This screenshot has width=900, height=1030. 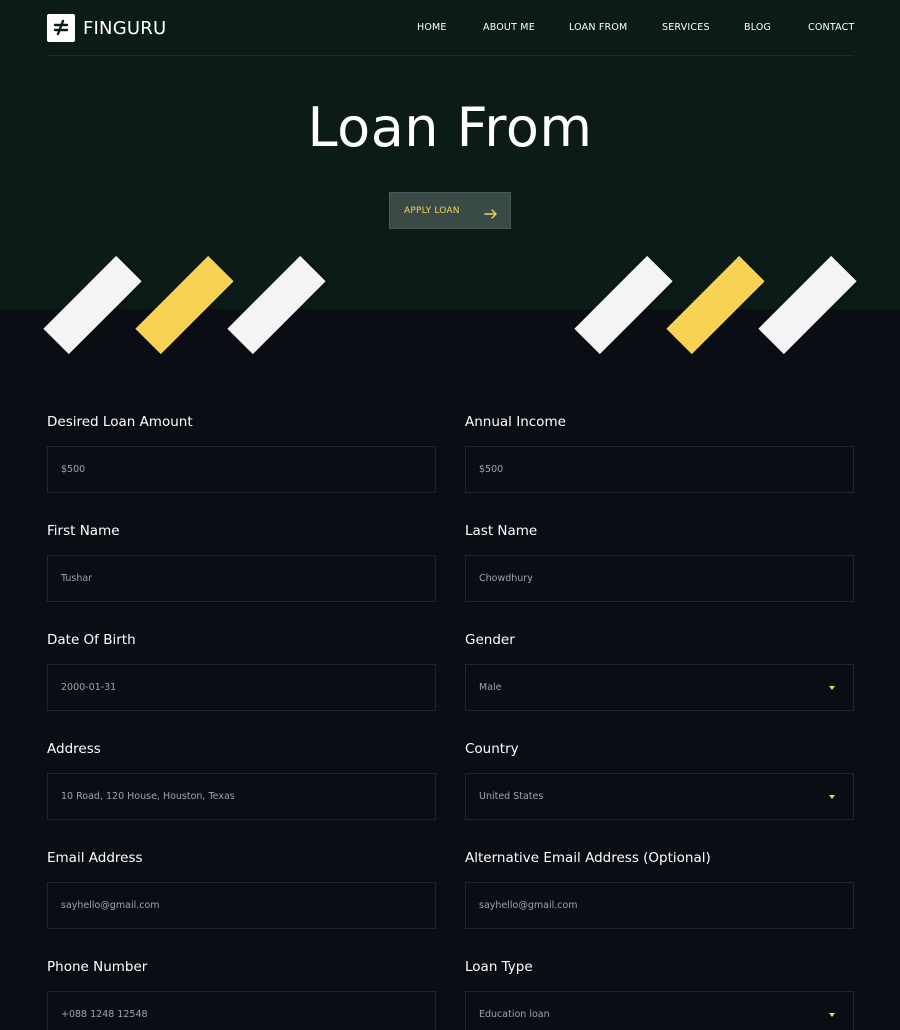 I want to click on brand-name: FINGURU, so click(x=125, y=28).